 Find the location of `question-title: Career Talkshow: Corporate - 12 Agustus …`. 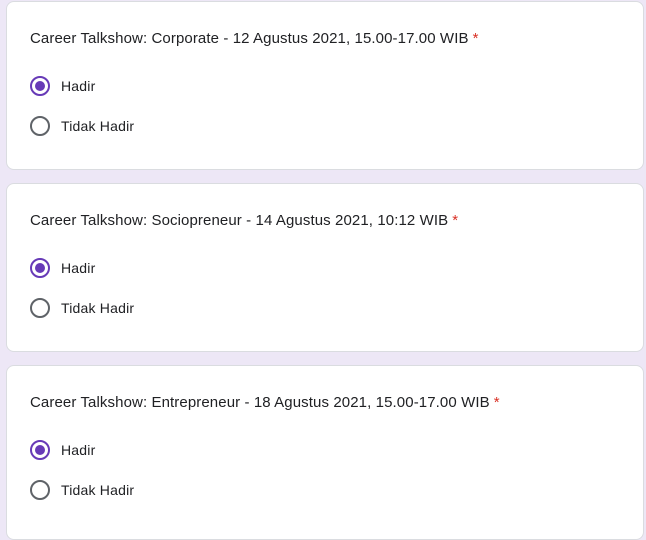

question-title: Career Talkshow: Corporate - 12 Agustus … is located at coordinates (254, 38).